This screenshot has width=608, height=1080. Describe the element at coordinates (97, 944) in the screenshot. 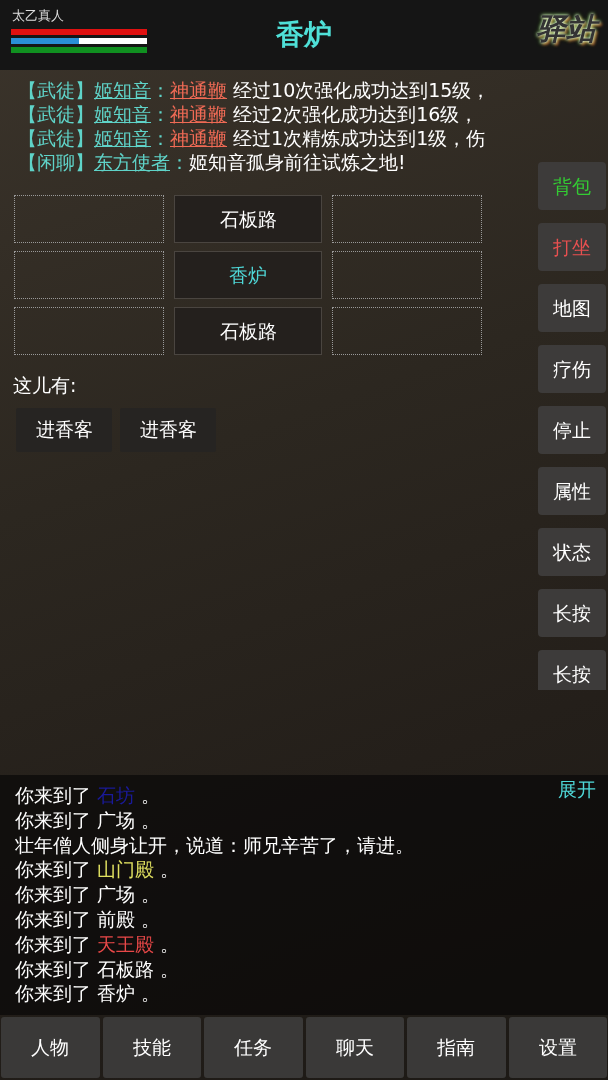

I see `log-line: 你来到了 天王殿 。` at that location.